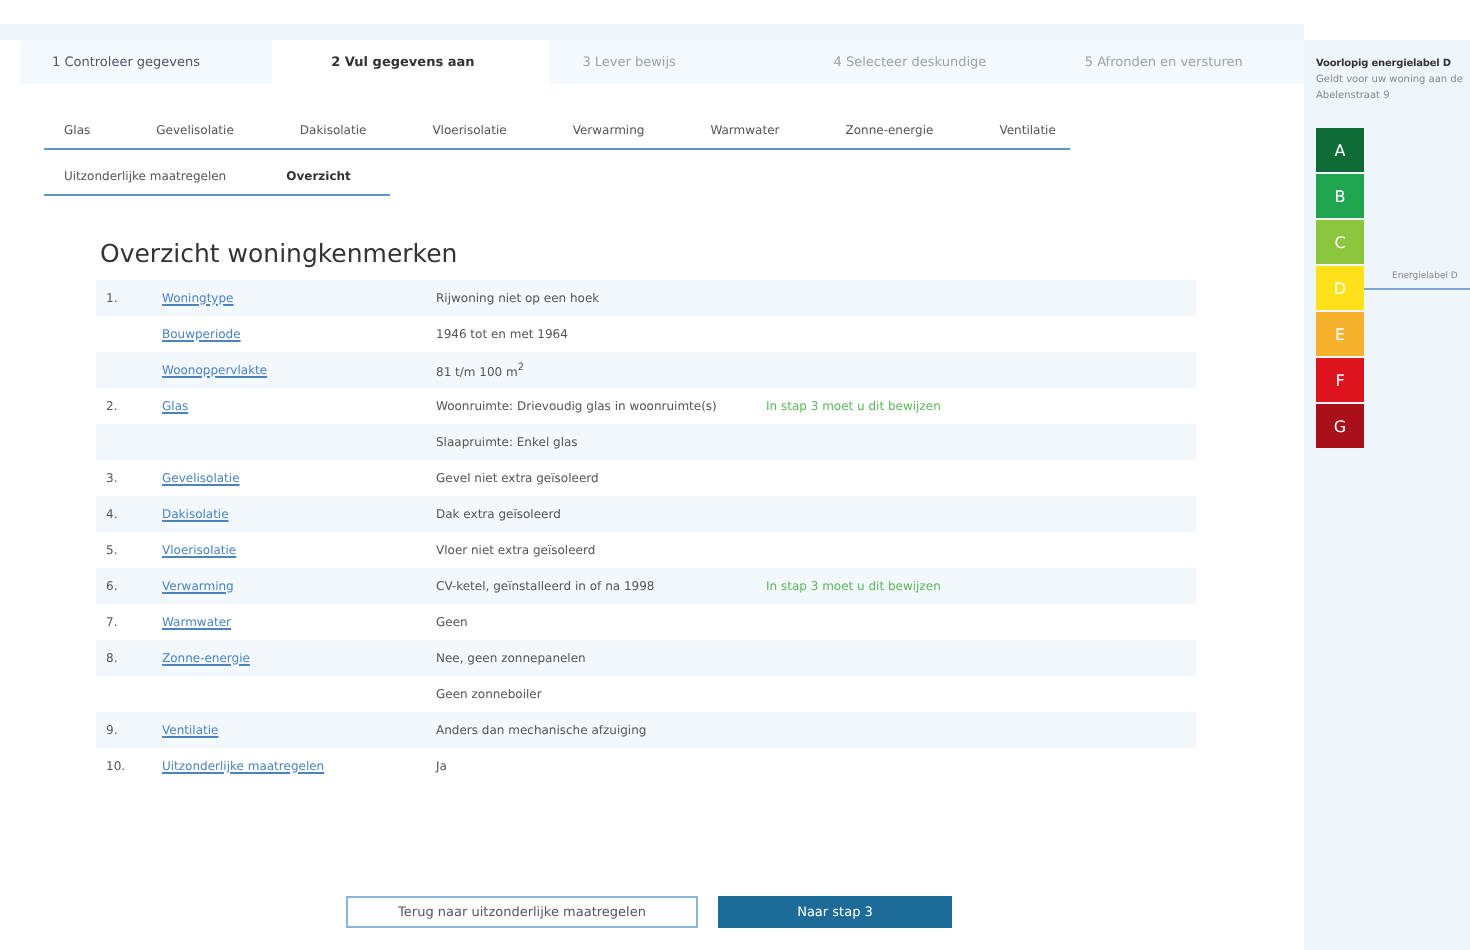 The width and height of the screenshot is (1470, 950). Describe the element at coordinates (1340, 380) in the screenshot. I see `energy-label-bar: F` at that location.